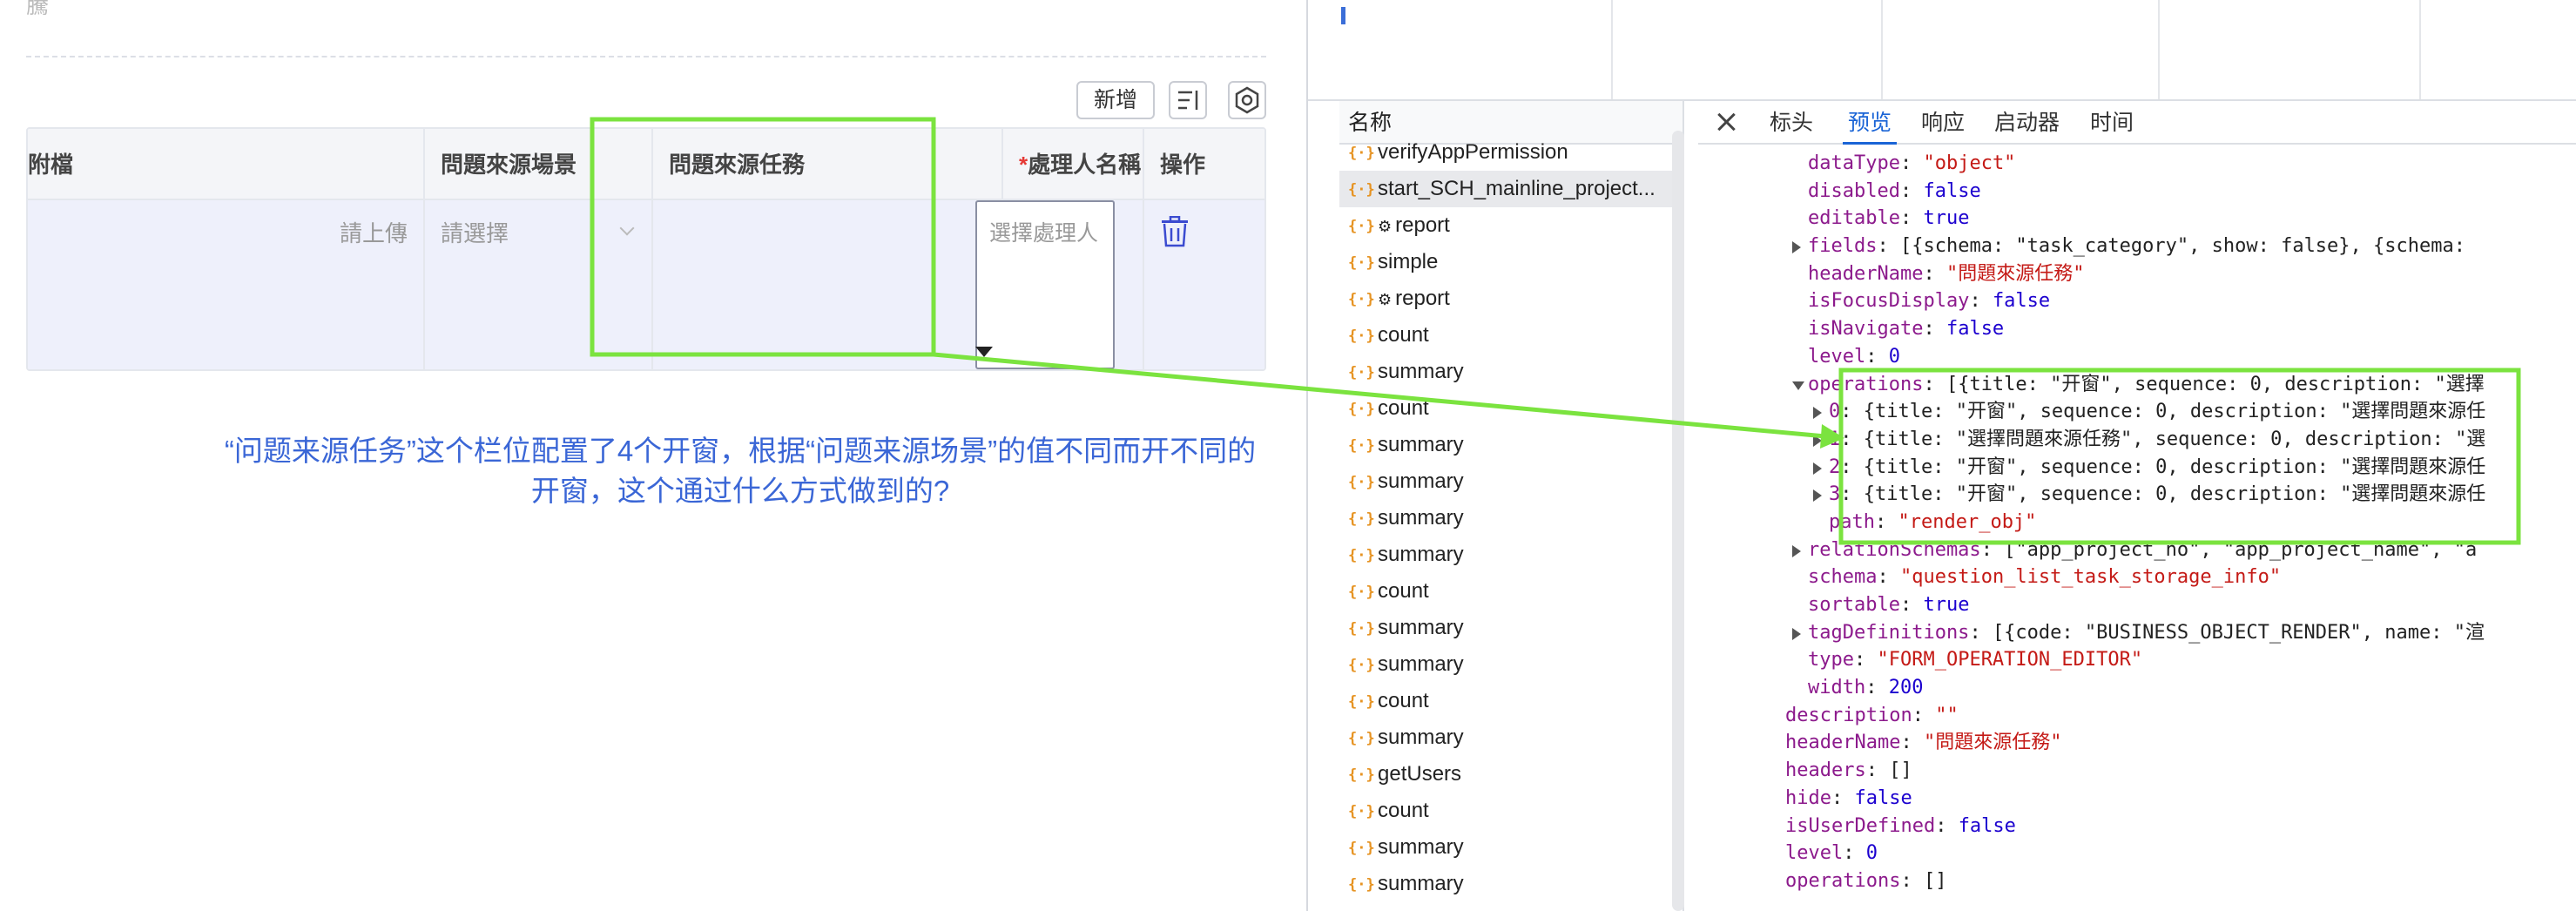 The width and height of the screenshot is (2576, 911). Describe the element at coordinates (740, 451) in the screenshot. I see `annotation-line-1: “问题来源任务”这个栏位配置了4个开窗，根据“问题来源场景”的值不同而开不同的` at that location.